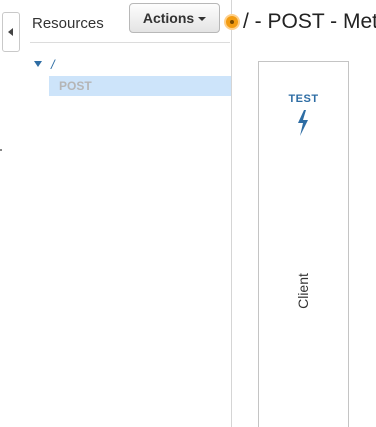  What do you see at coordinates (309, 21) in the screenshot?
I see `page-title: / - POST - Met` at bounding box center [309, 21].